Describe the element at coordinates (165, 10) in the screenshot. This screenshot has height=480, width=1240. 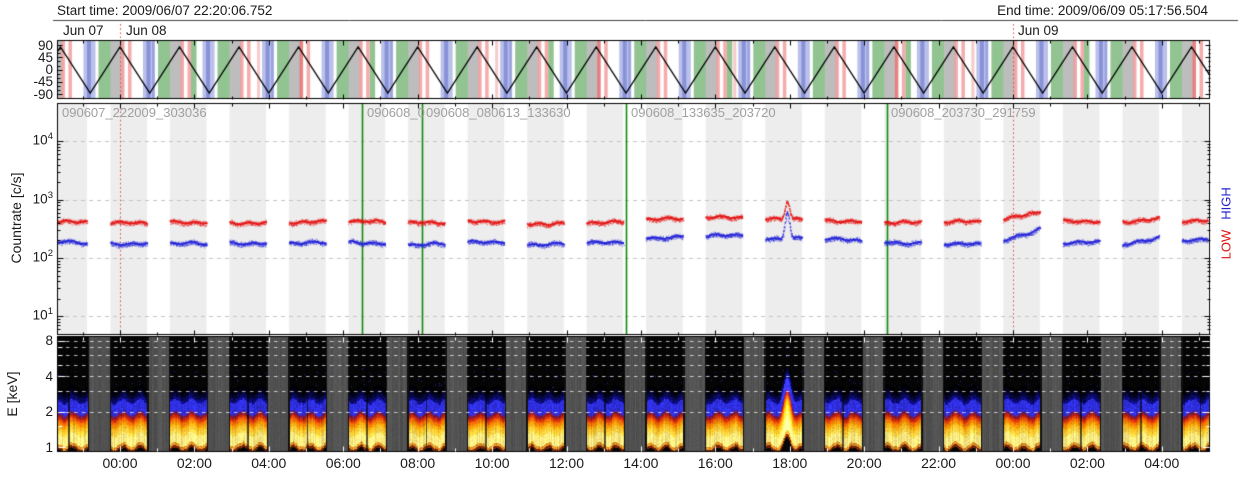
I see `start-time-label: Start time: 2009/06/07 22:20:06.752` at that location.